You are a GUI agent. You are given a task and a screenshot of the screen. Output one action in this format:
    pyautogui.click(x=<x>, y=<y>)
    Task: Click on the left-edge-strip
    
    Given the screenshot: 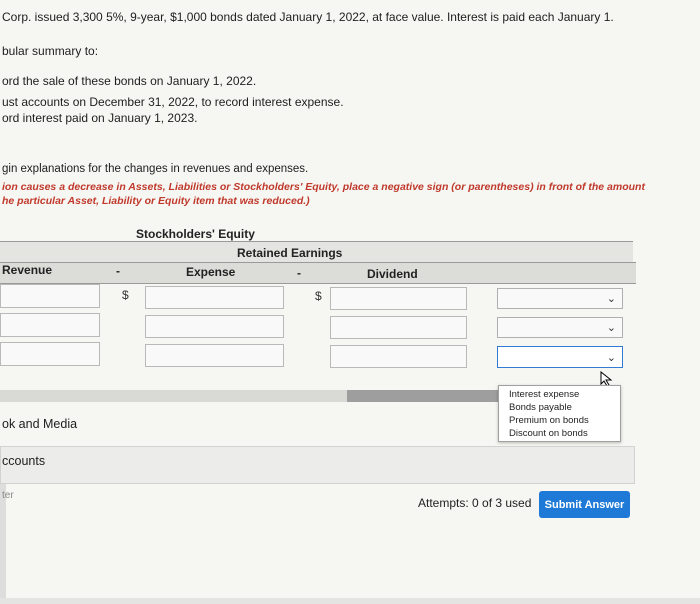 What is the action you would take?
    pyautogui.click(x=3, y=543)
    